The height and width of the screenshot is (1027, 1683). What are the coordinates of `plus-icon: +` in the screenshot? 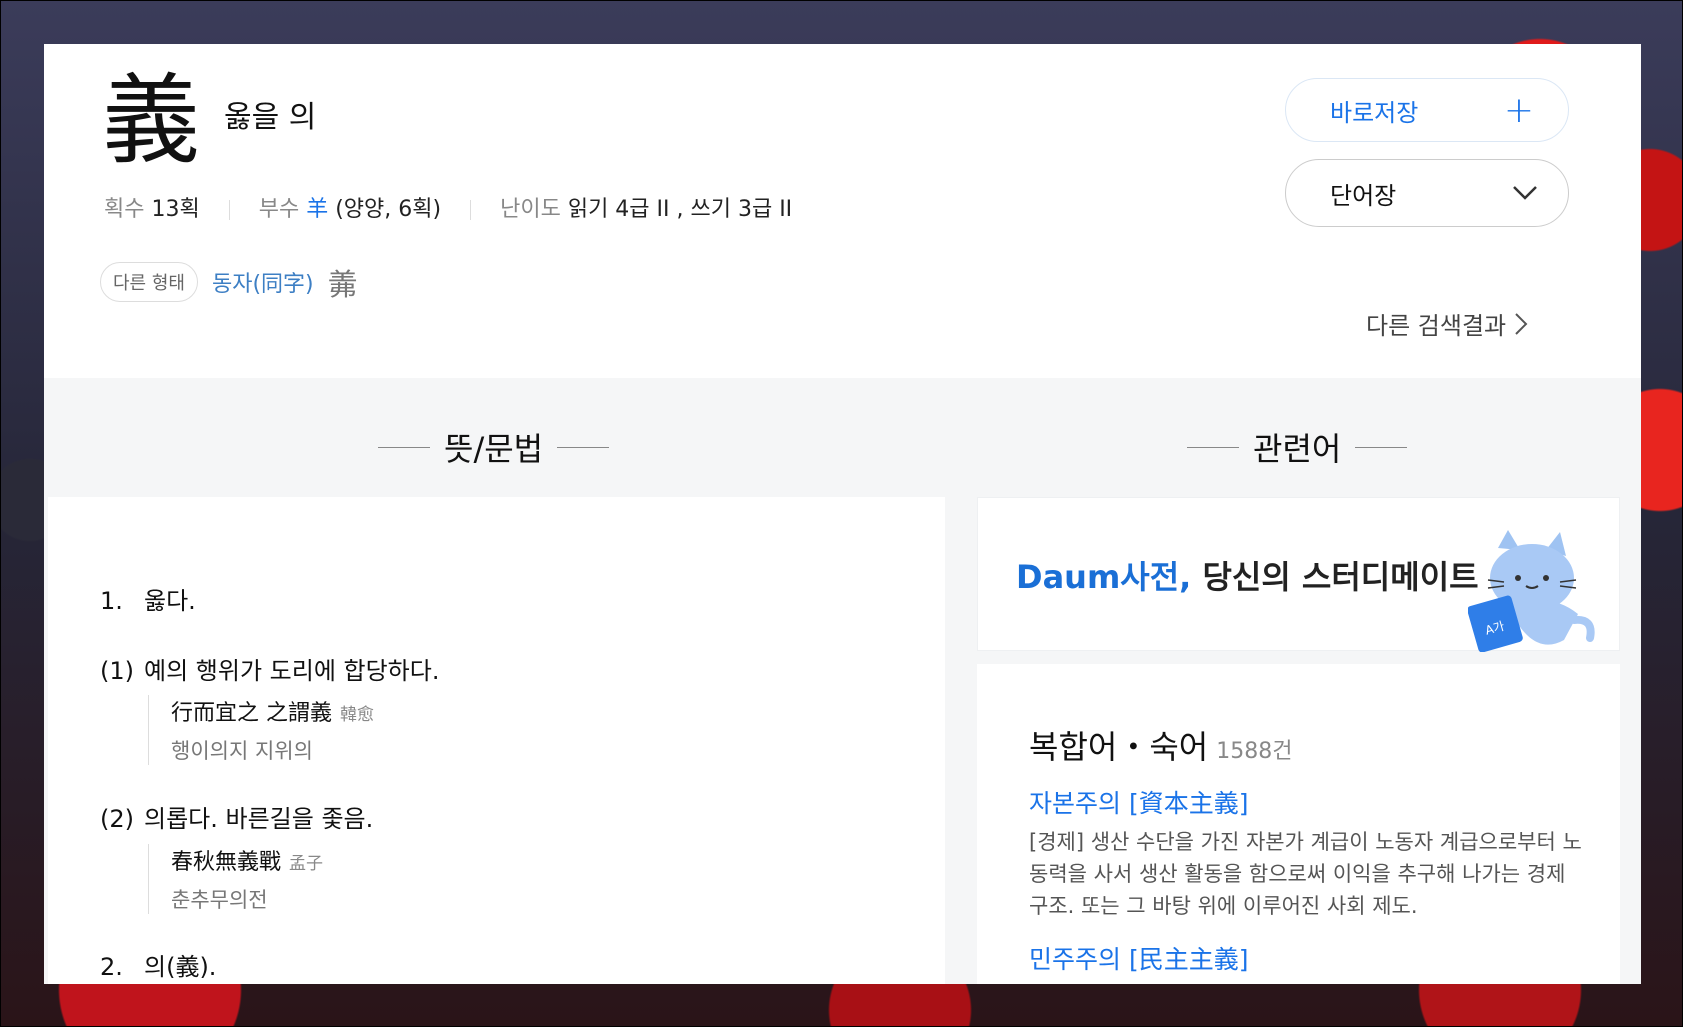 It's located at (1518, 110).